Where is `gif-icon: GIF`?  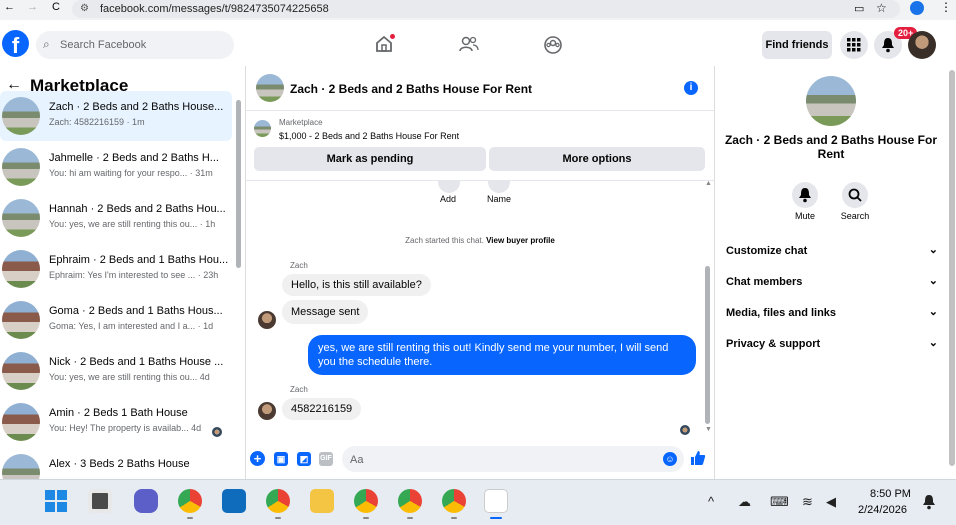 gif-icon: GIF is located at coordinates (326, 459).